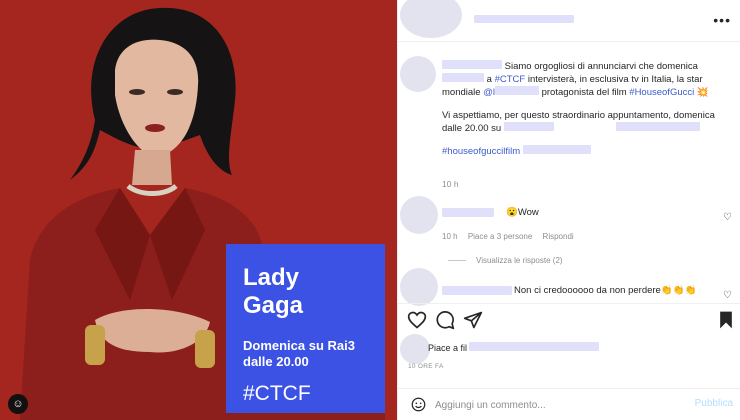 The image size is (740, 420). What do you see at coordinates (726, 320) in the screenshot?
I see `save-bookmark-icon` at bounding box center [726, 320].